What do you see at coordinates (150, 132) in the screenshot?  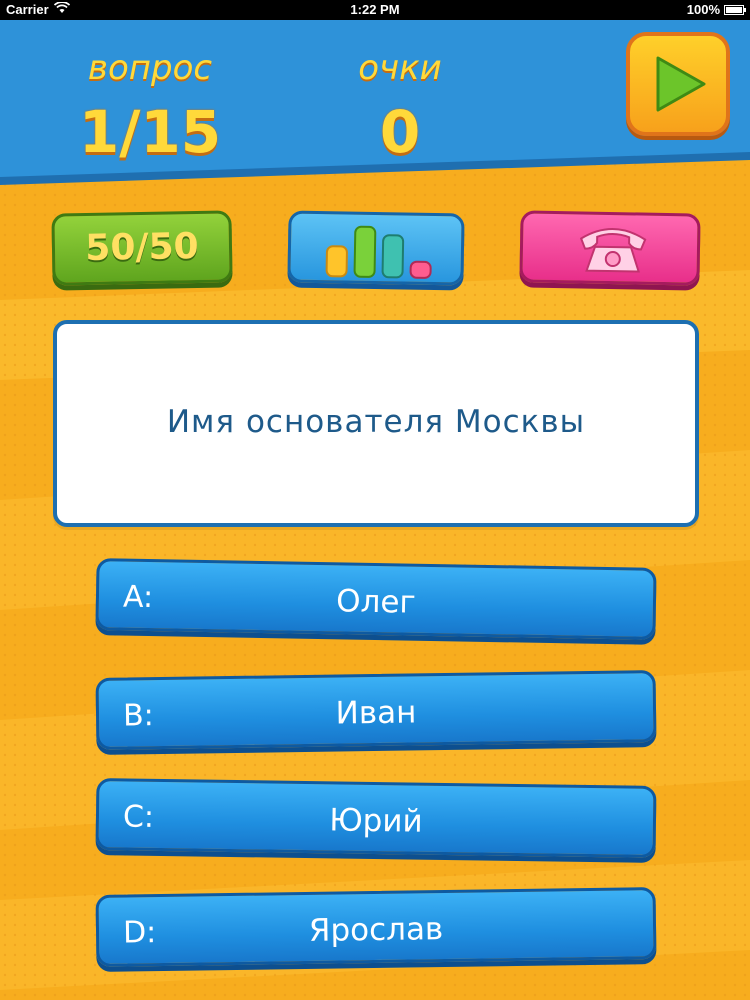 I see `question-counter-value: 1/15` at bounding box center [150, 132].